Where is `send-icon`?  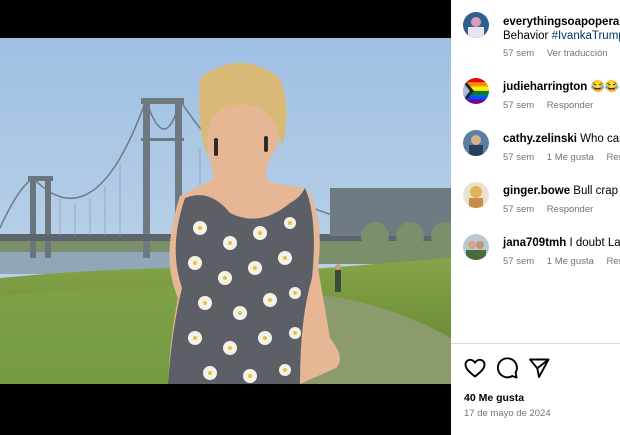
send-icon is located at coordinates (539, 368).